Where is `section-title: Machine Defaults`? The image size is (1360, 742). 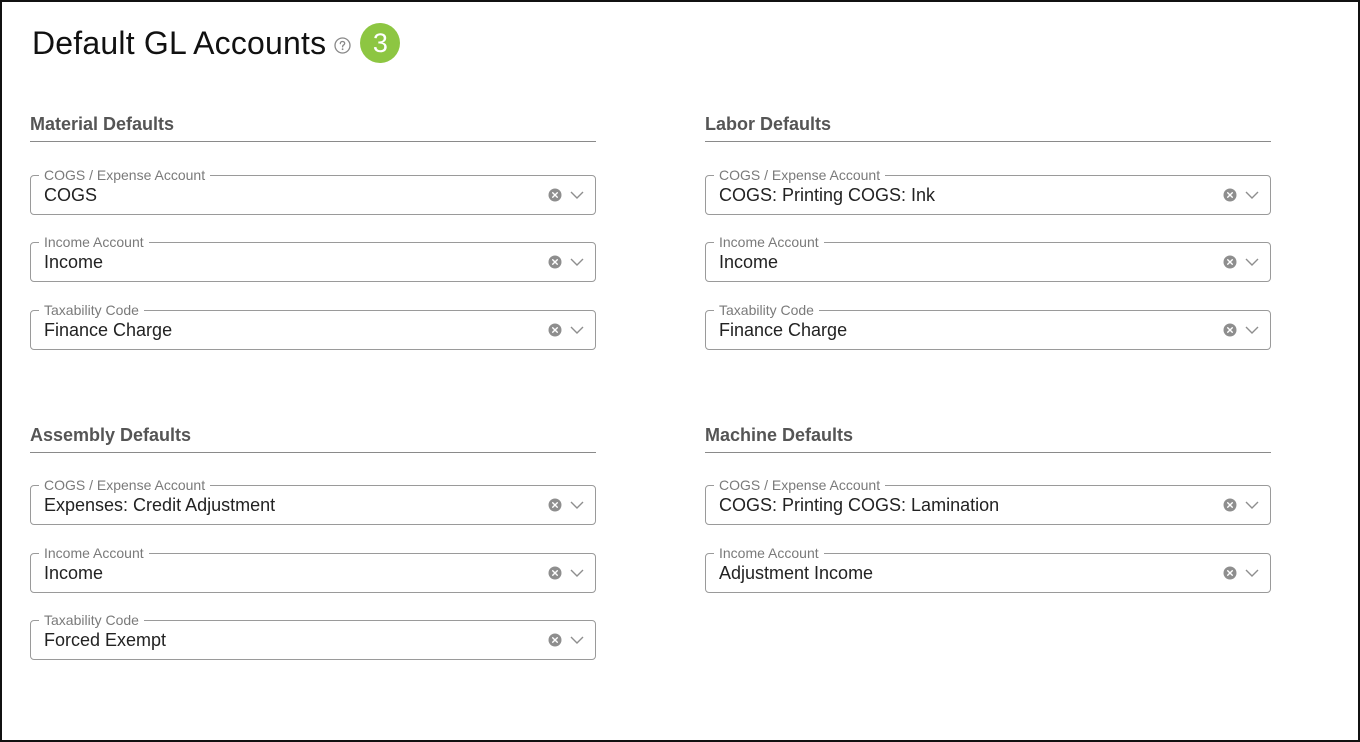 section-title: Machine Defaults is located at coordinates (988, 438).